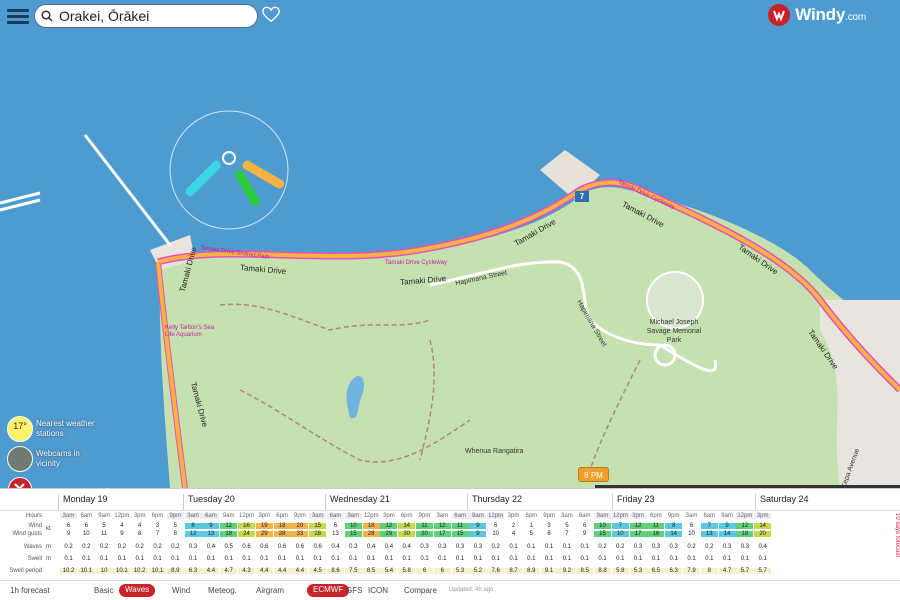  What do you see at coordinates (513, 516) in the screenshot?
I see `hour-cell: 3pm` at bounding box center [513, 516].